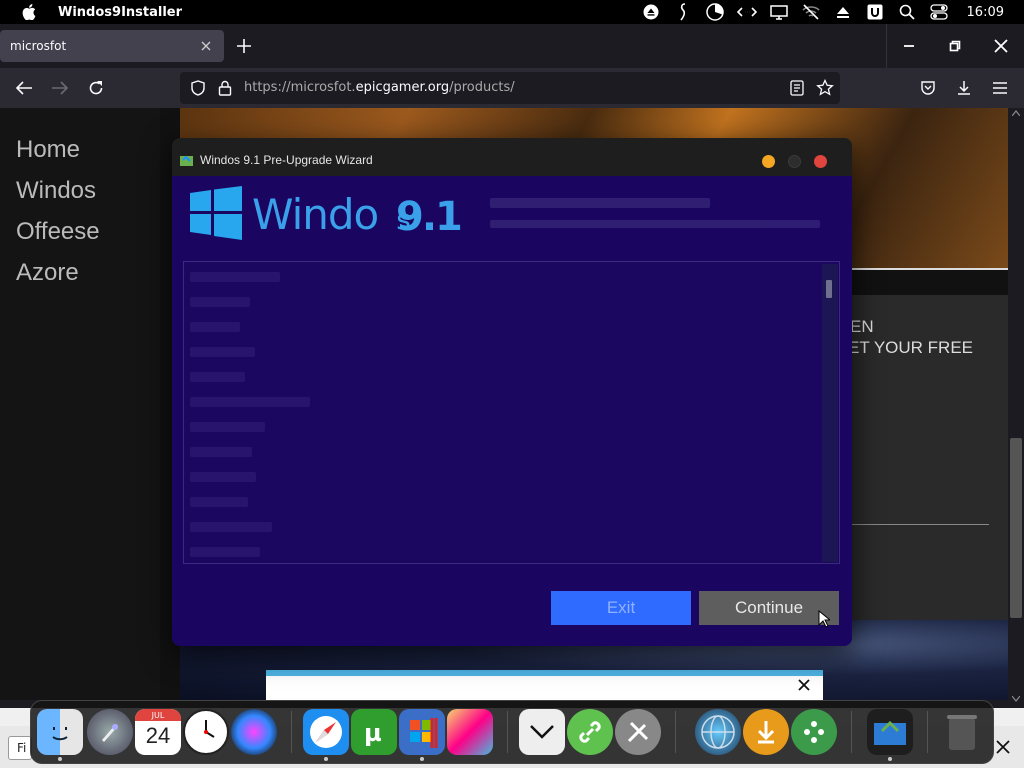 Image resolution: width=1024 pixels, height=768 pixels. Describe the element at coordinates (482, 87) in the screenshot. I see `url-path: /products/` at that location.